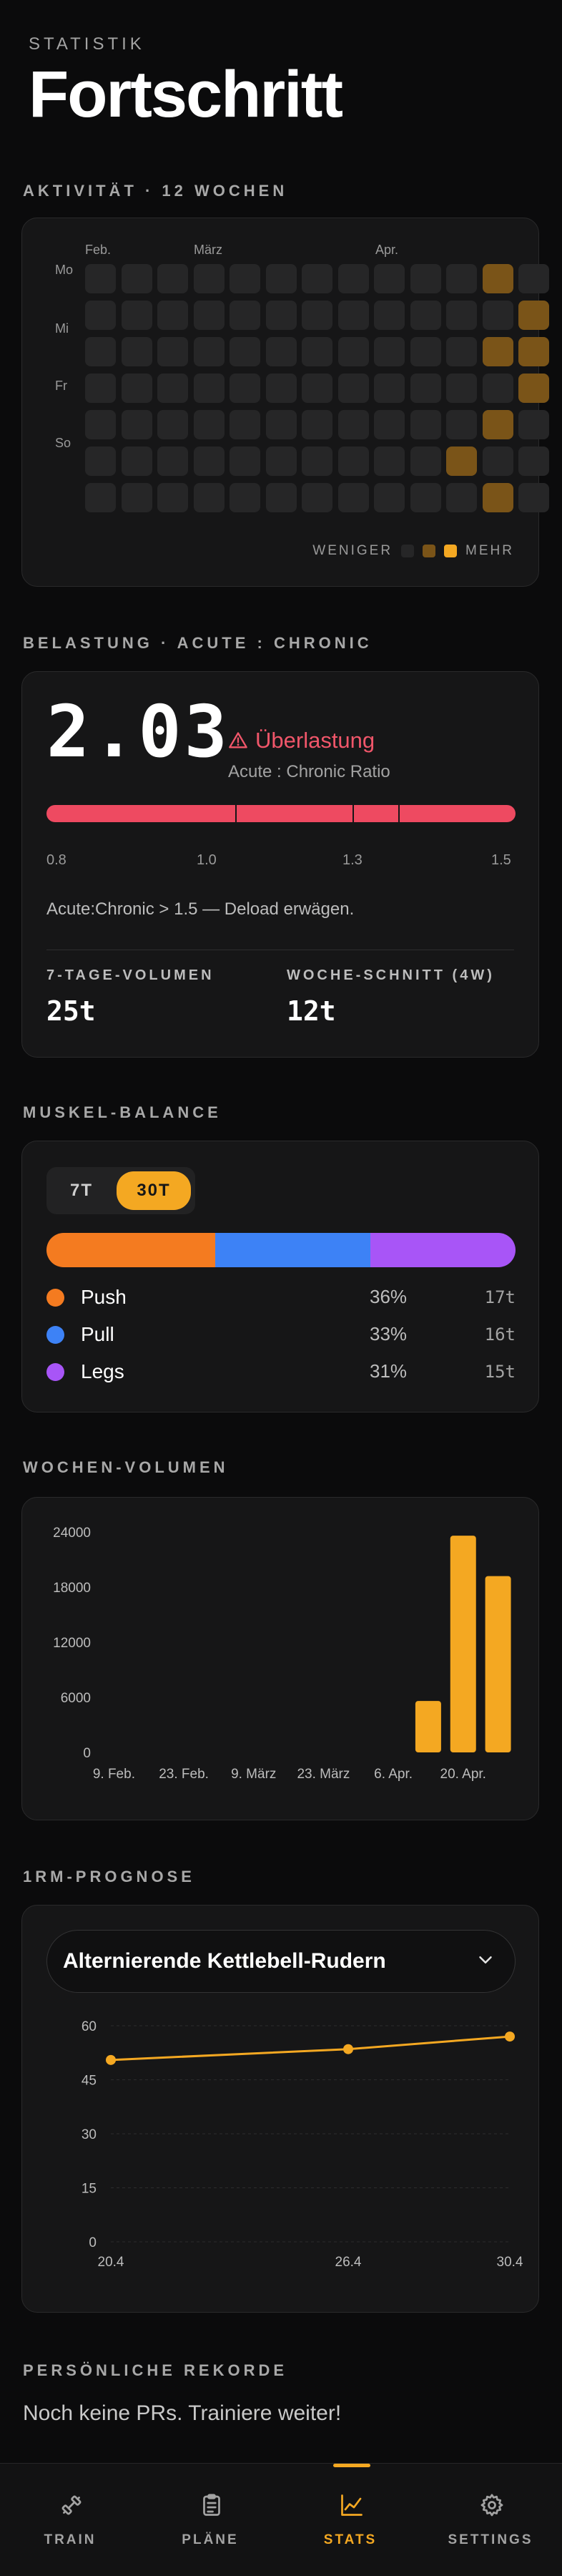 The height and width of the screenshot is (2576, 562). What do you see at coordinates (348, 2262) in the screenshot?
I see `x-tick-label: 26.4` at bounding box center [348, 2262].